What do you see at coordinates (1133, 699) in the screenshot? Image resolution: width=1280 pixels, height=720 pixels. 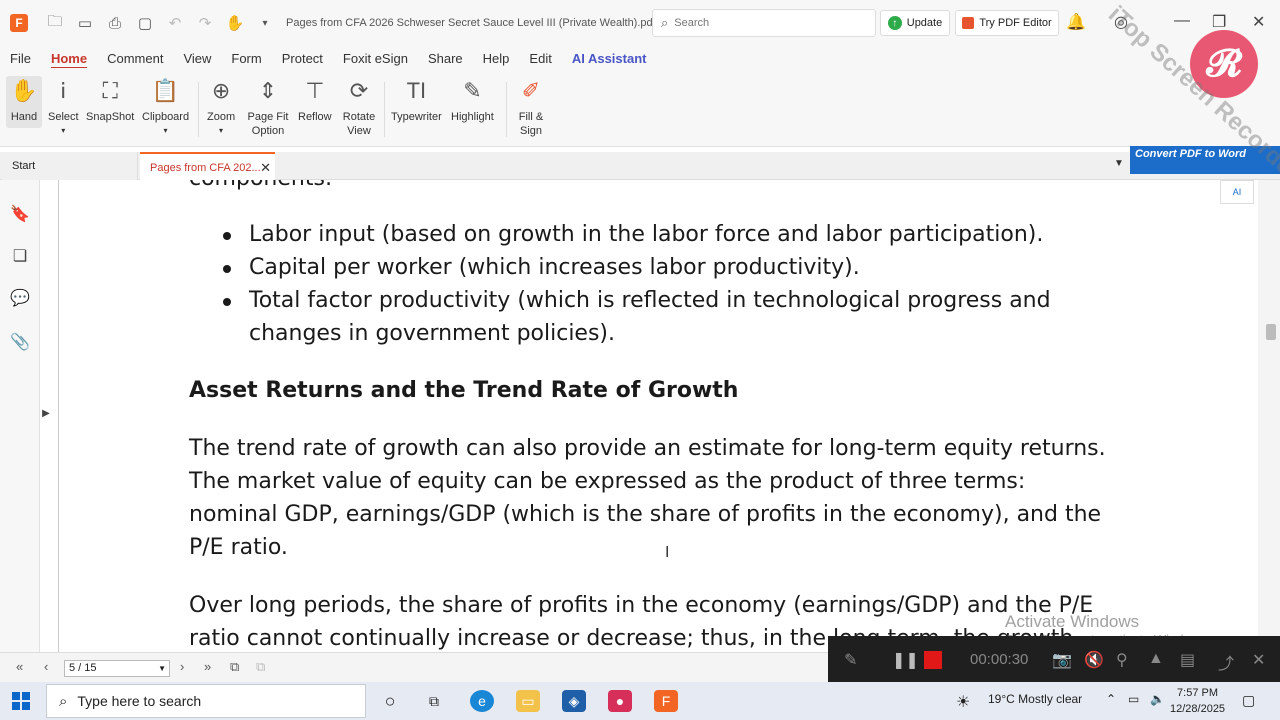 I see `battery-icon: ▭` at bounding box center [1133, 699].